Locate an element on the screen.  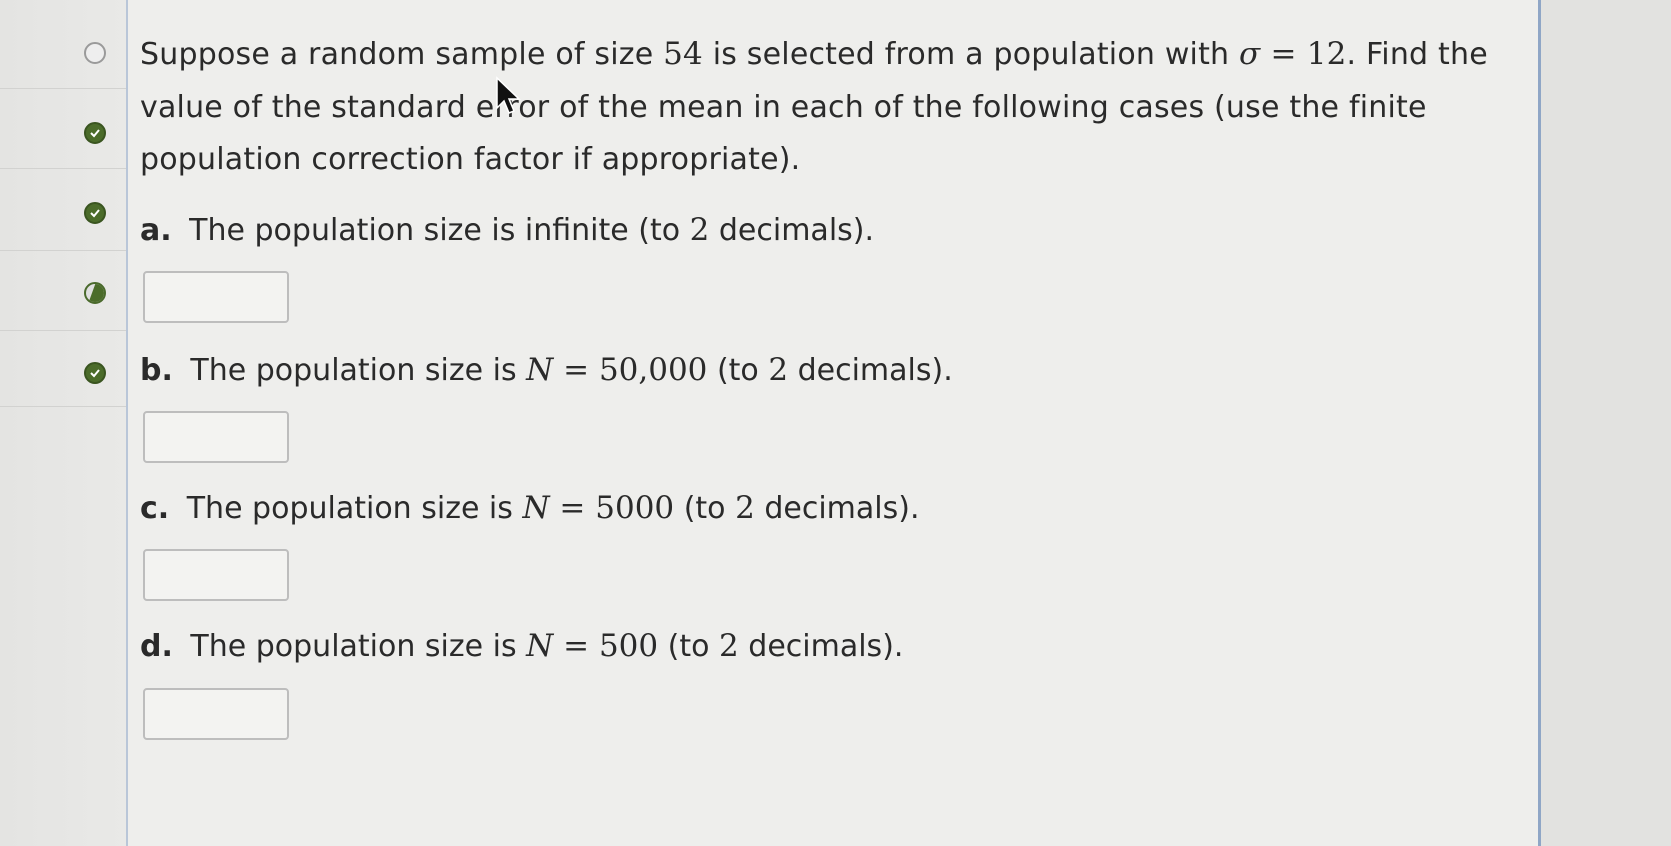
status-partial-icon is located at coordinates (95, 293).